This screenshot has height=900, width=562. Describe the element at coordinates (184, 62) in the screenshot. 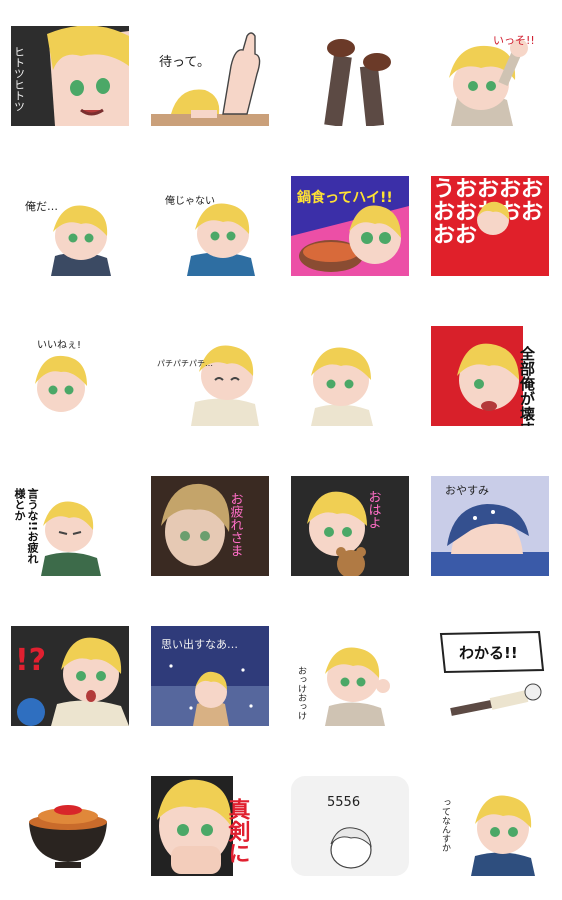

I see `sticker-matte-caption: 待って。` at that location.